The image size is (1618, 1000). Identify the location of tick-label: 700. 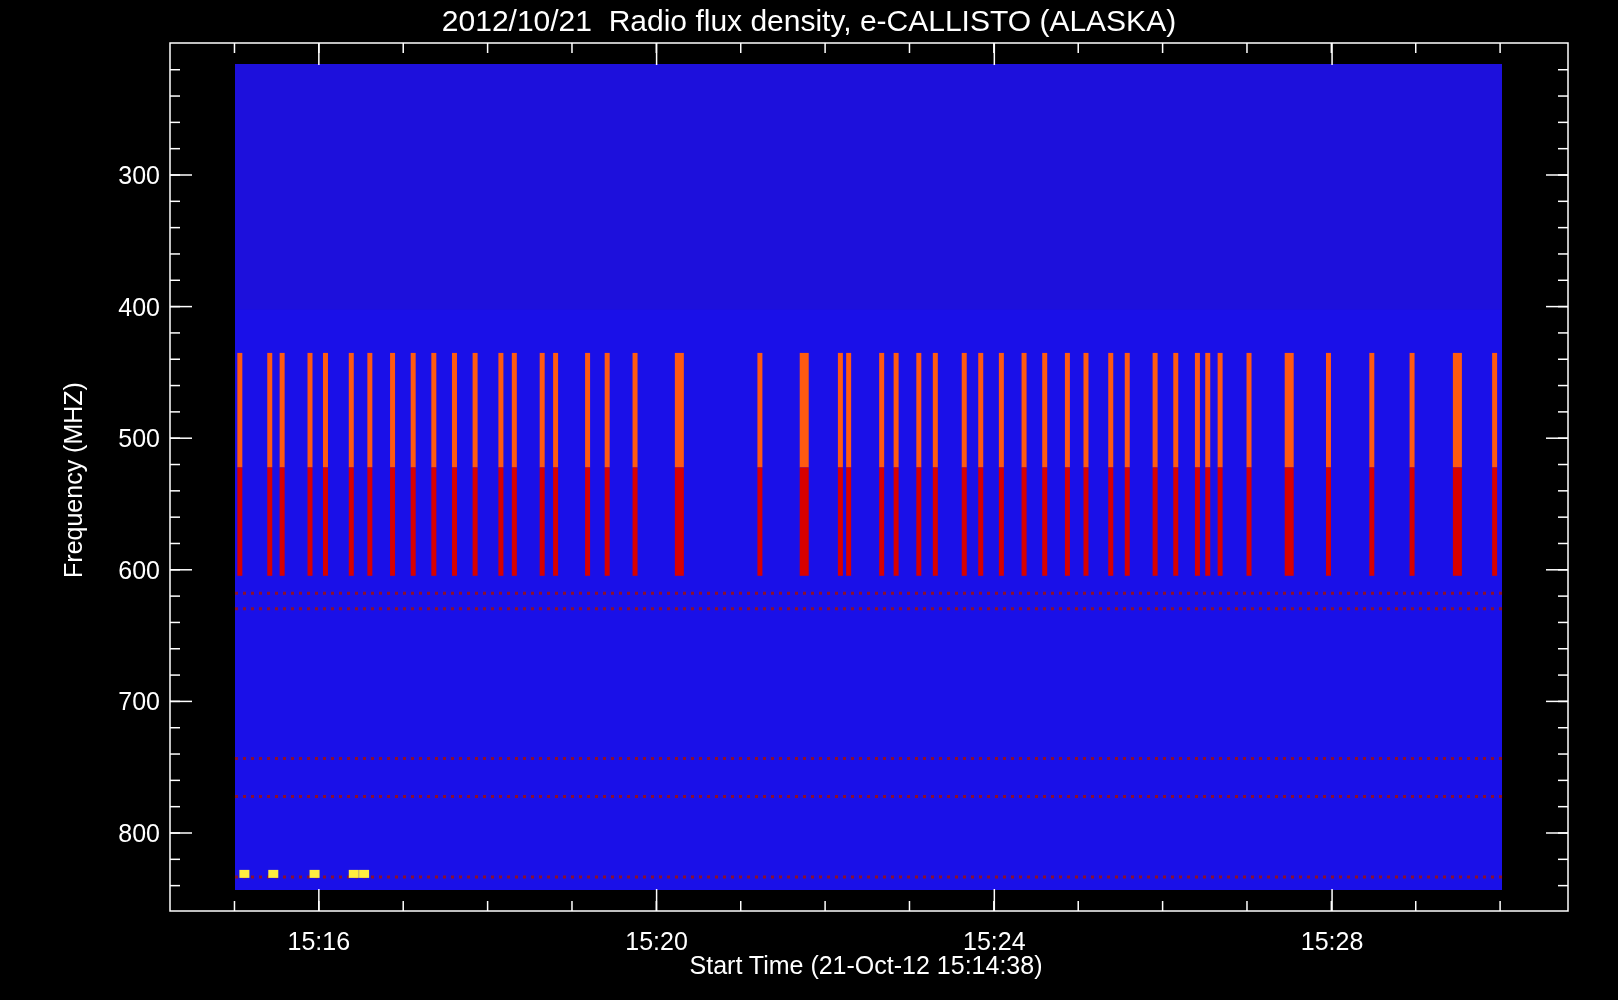
(139, 701).